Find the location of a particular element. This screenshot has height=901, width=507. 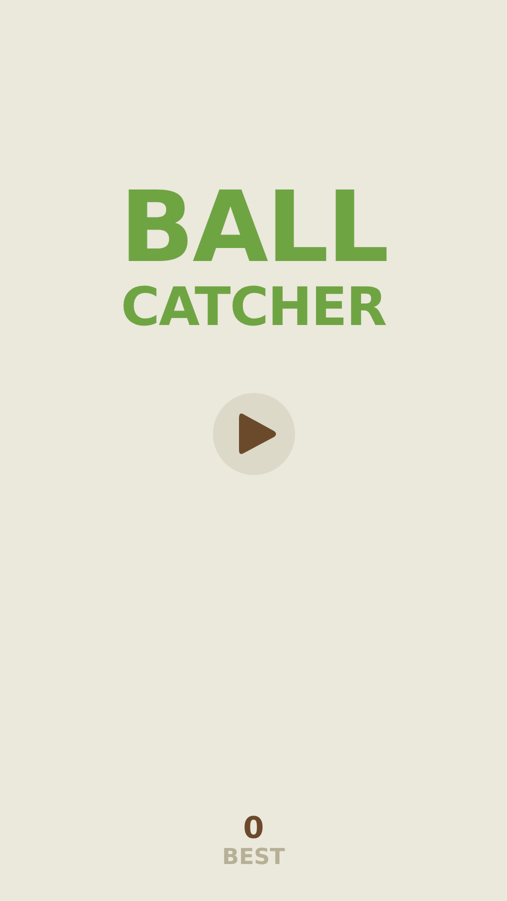

subtitle: CATCHER is located at coordinates (253, 308).